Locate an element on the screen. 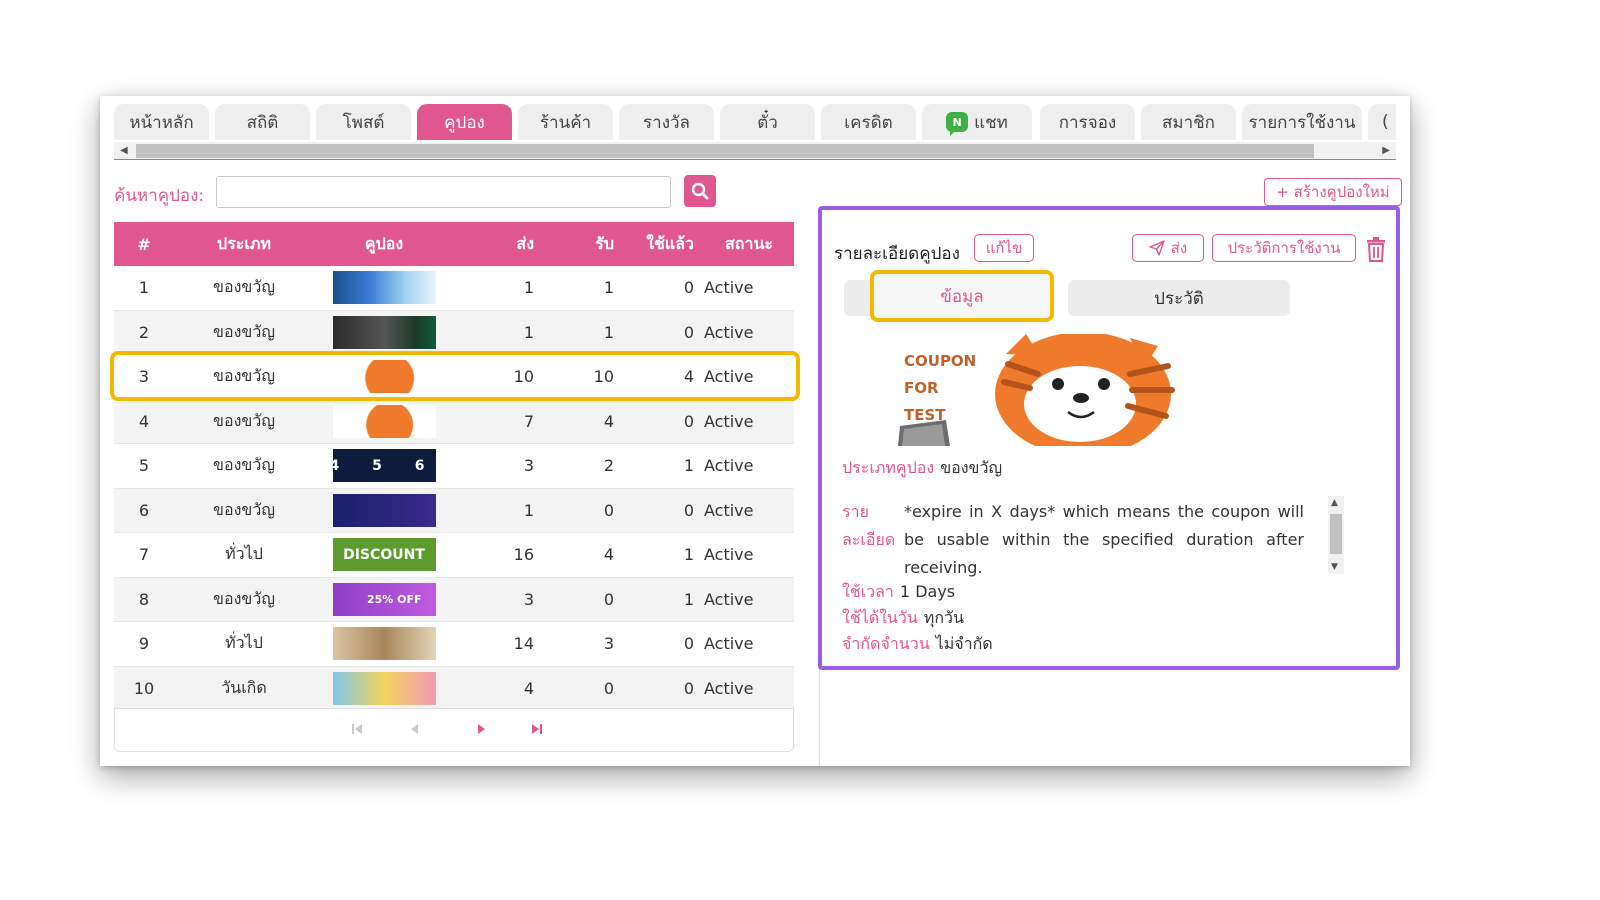 The height and width of the screenshot is (900, 1600). detail-title: รายละเอียดคูปอง is located at coordinates (897, 254).